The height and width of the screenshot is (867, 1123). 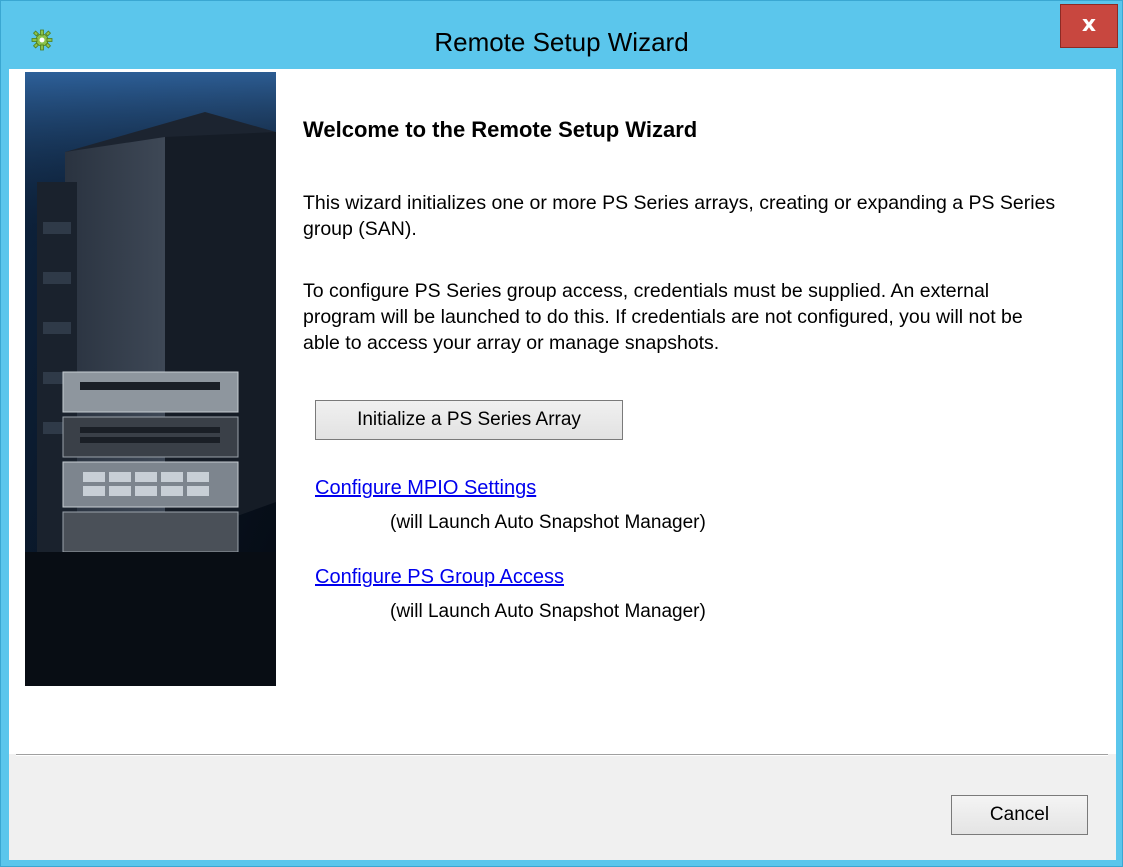 I want to click on button-footer: Cancel, so click(x=562, y=807).